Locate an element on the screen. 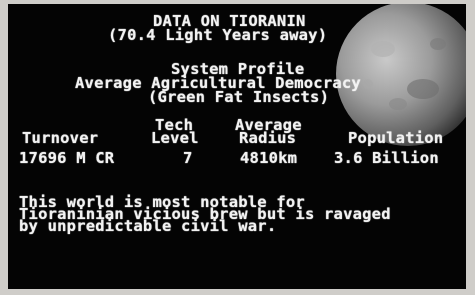 The width and height of the screenshot is (475, 295). radius-label-2: Radius is located at coordinates (268, 138).